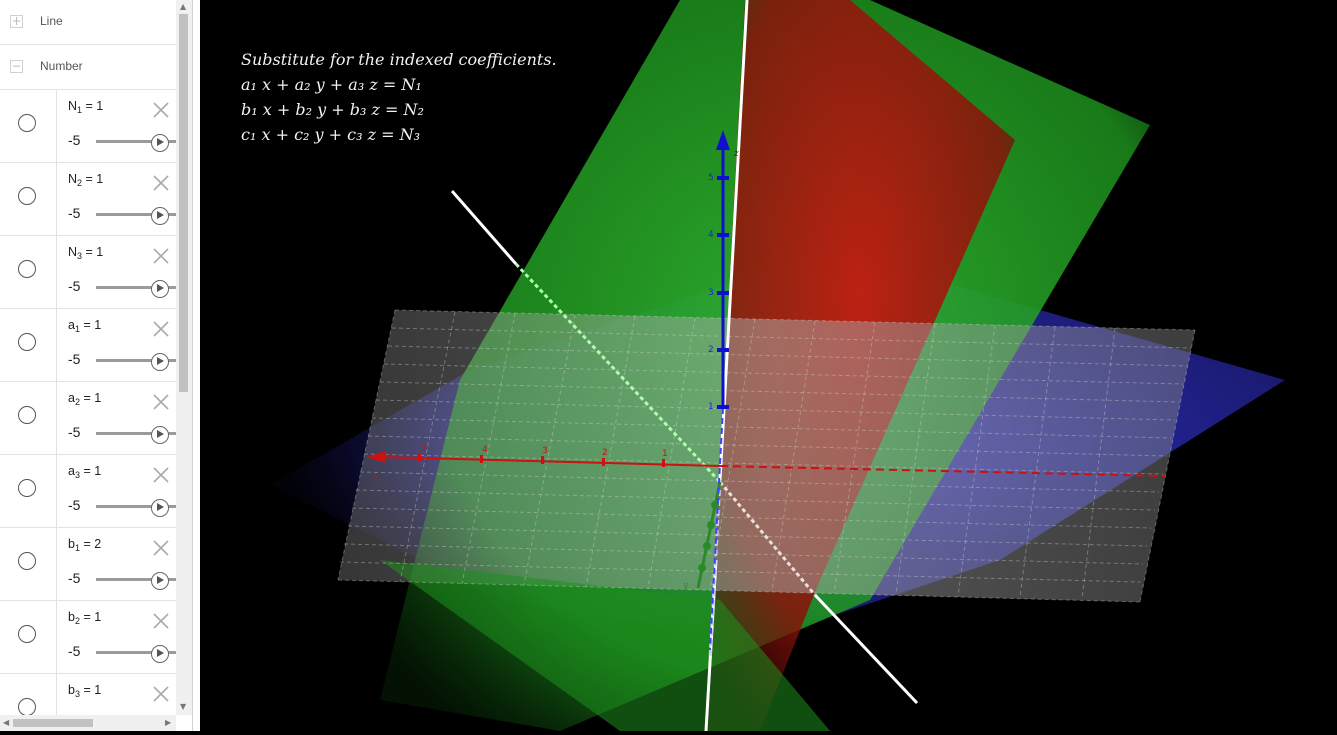 The width and height of the screenshot is (1337, 735). Describe the element at coordinates (16, 66) in the screenshot. I see `collapse-icon: −` at that location.